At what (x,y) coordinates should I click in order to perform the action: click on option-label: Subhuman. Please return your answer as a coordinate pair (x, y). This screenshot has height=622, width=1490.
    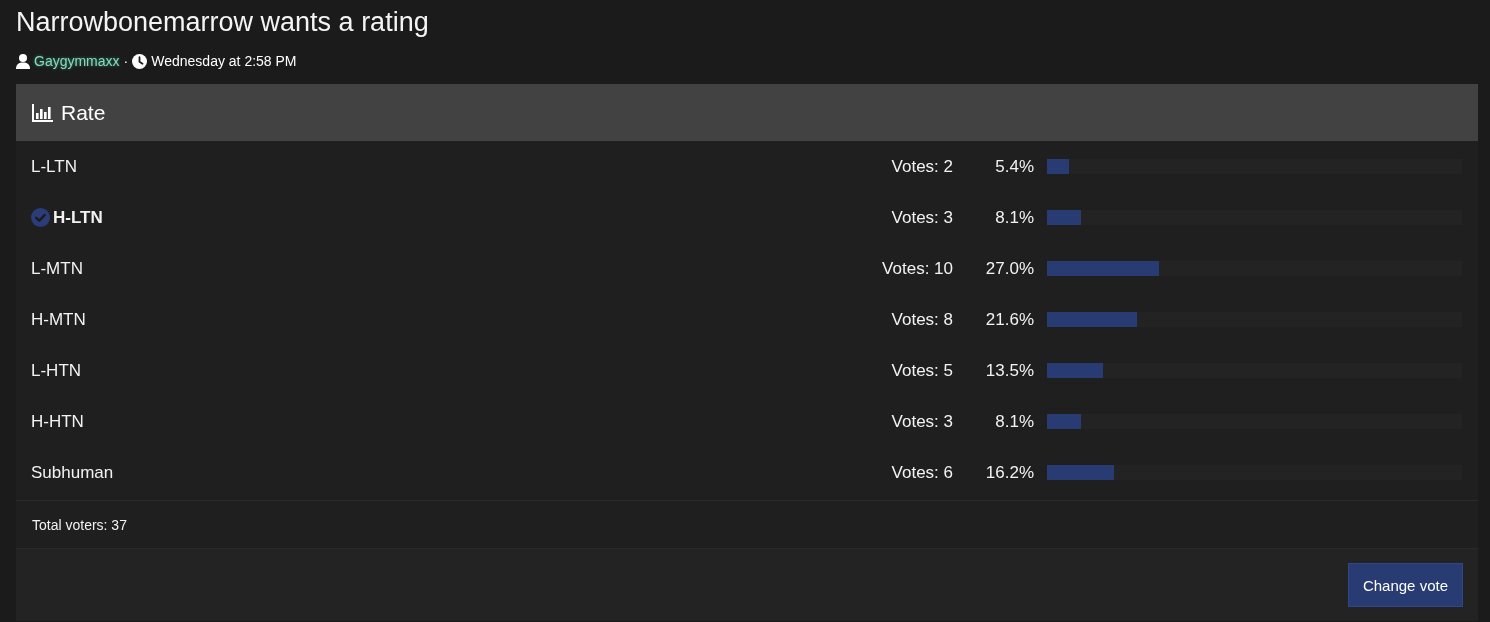
    Looking at the image, I should click on (72, 472).